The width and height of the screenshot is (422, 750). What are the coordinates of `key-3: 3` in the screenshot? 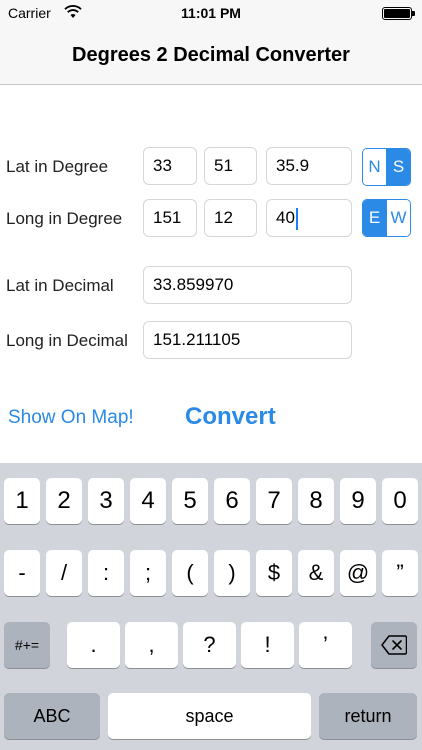 It's located at (106, 501).